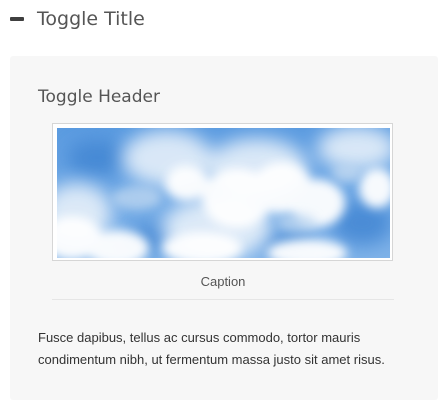  Describe the element at coordinates (17, 19) in the screenshot. I see `minus-icon` at that location.